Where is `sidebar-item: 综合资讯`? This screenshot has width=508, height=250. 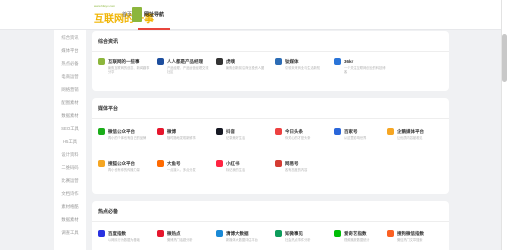 sidebar-item: 综合资讯 is located at coordinates (70, 38).